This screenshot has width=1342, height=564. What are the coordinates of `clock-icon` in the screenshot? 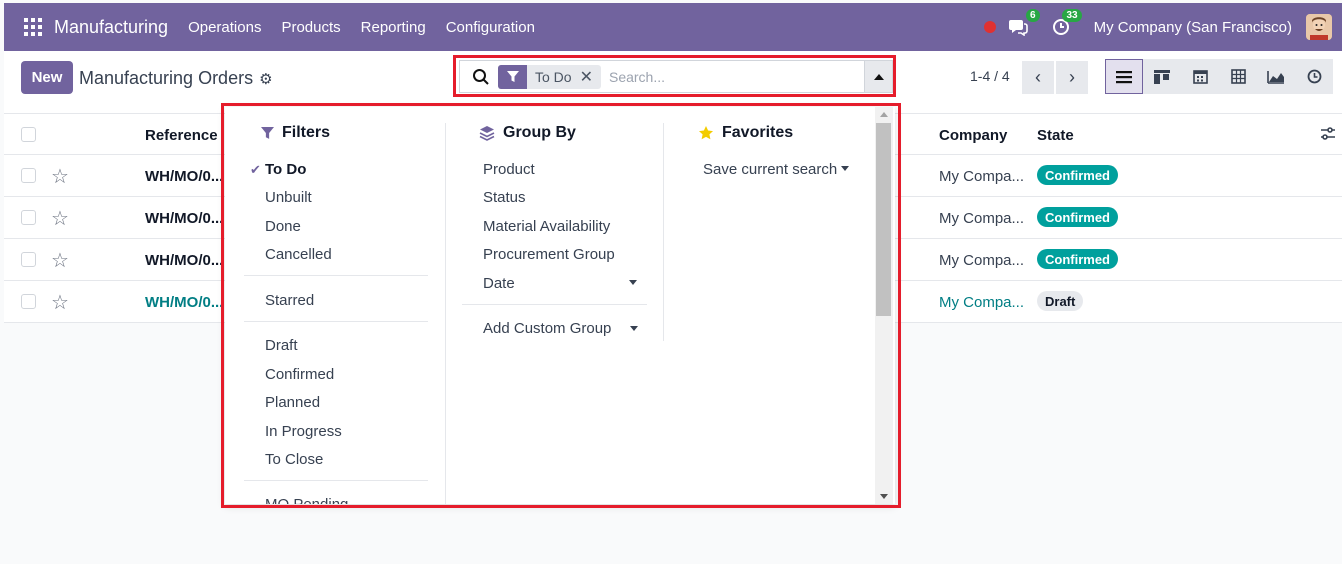 It's located at (1314, 76).